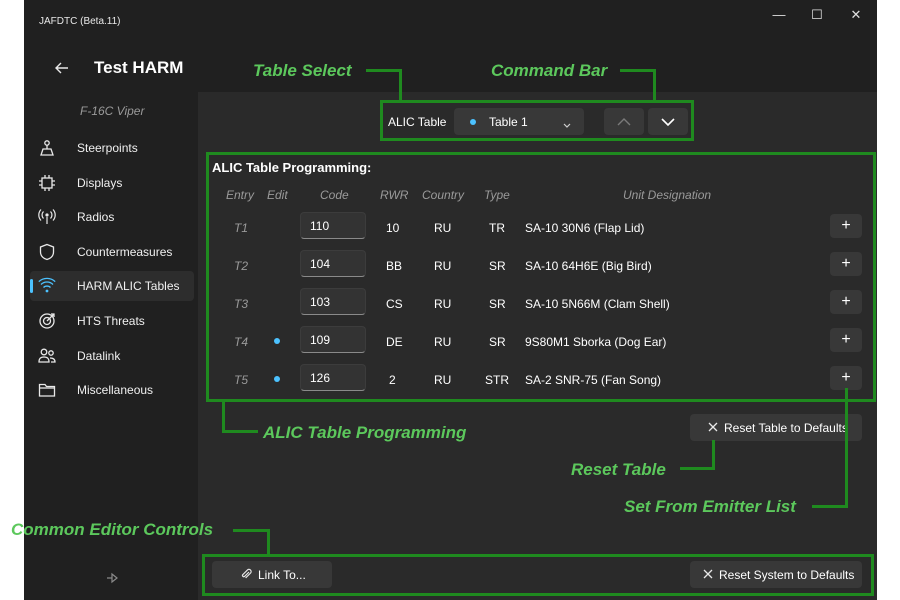  I want to click on table-select-annotation: Table Select, so click(302, 70).